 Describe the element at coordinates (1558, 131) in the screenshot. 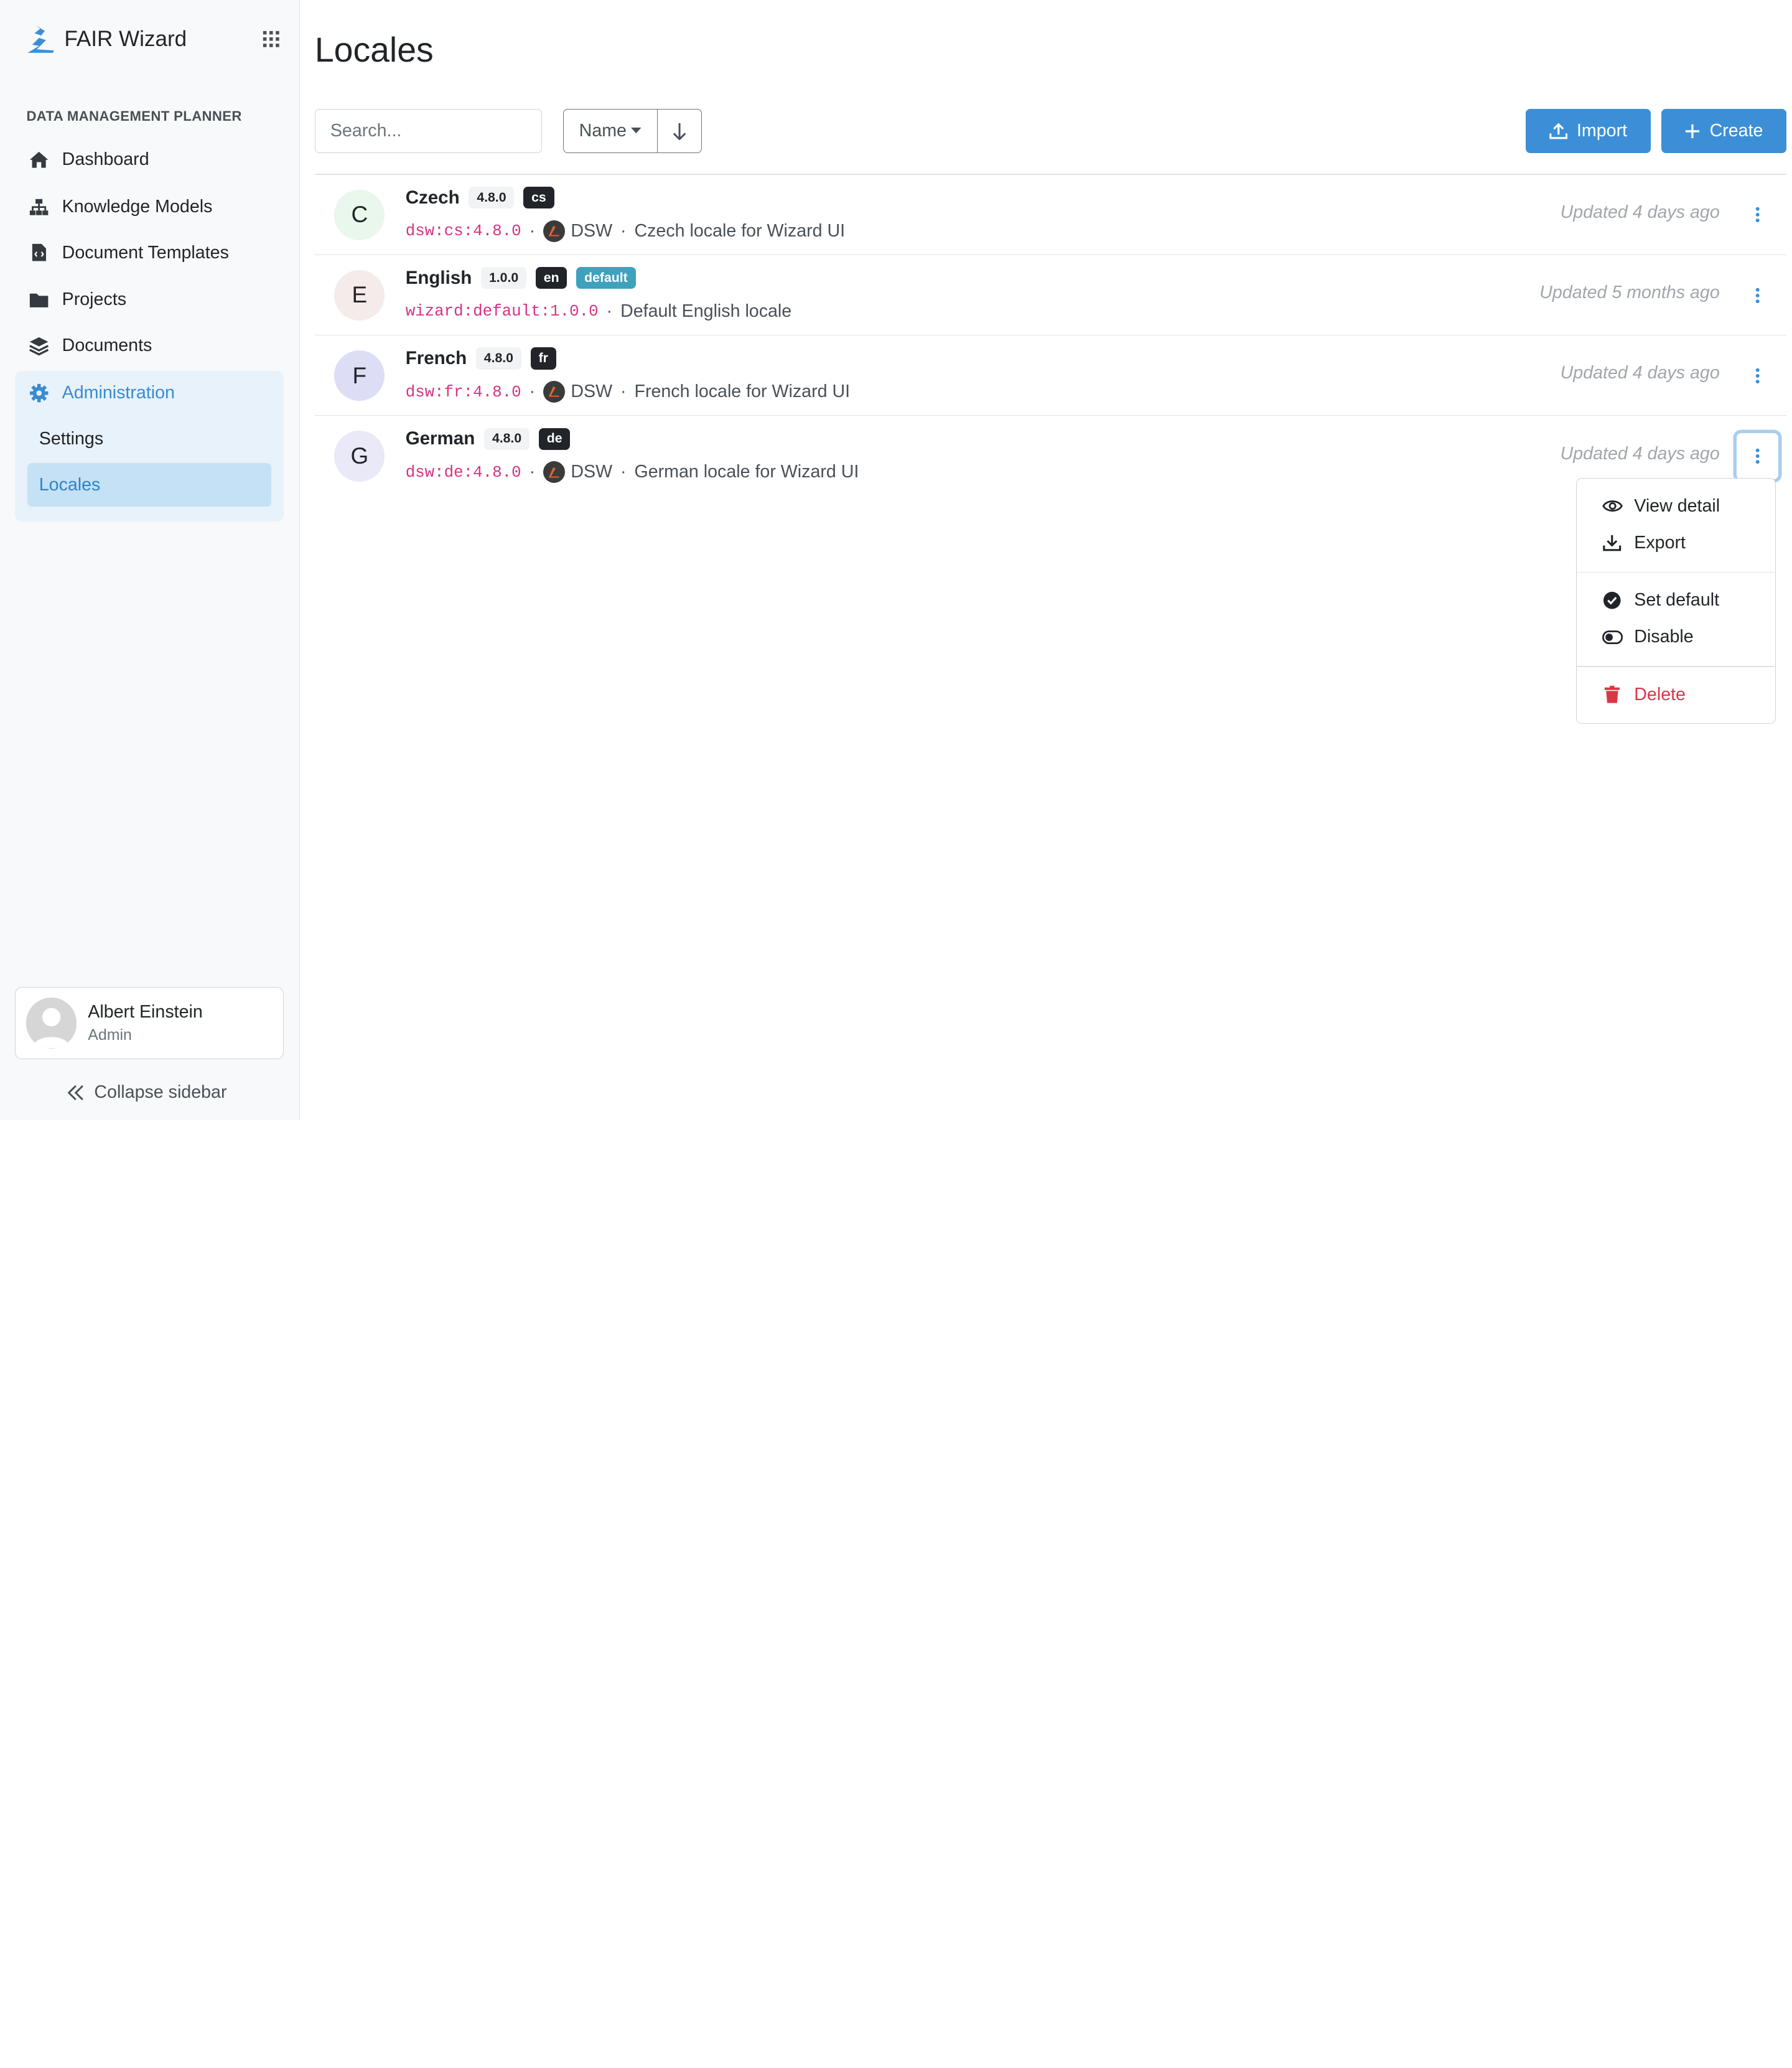

I see `upload-icon` at that location.